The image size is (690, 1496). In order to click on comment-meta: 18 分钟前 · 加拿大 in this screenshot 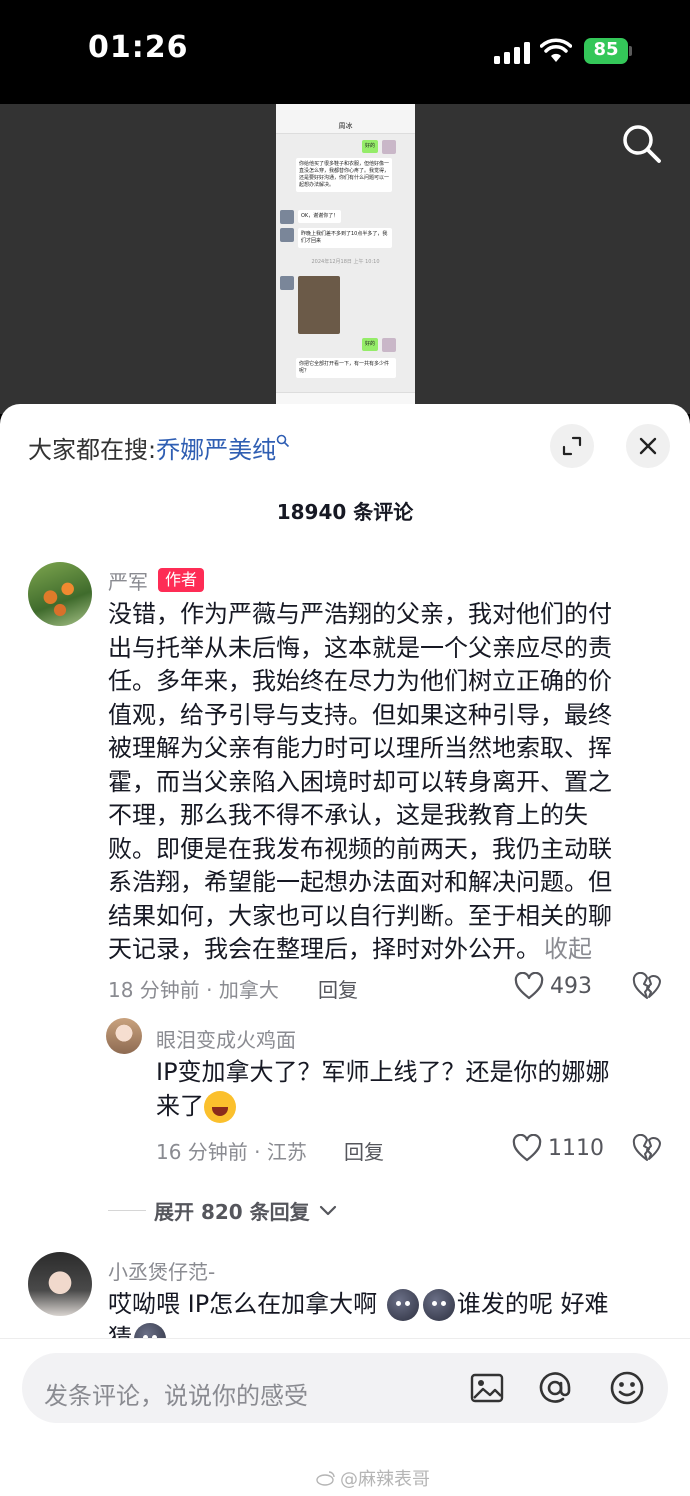, I will do `click(193, 990)`.